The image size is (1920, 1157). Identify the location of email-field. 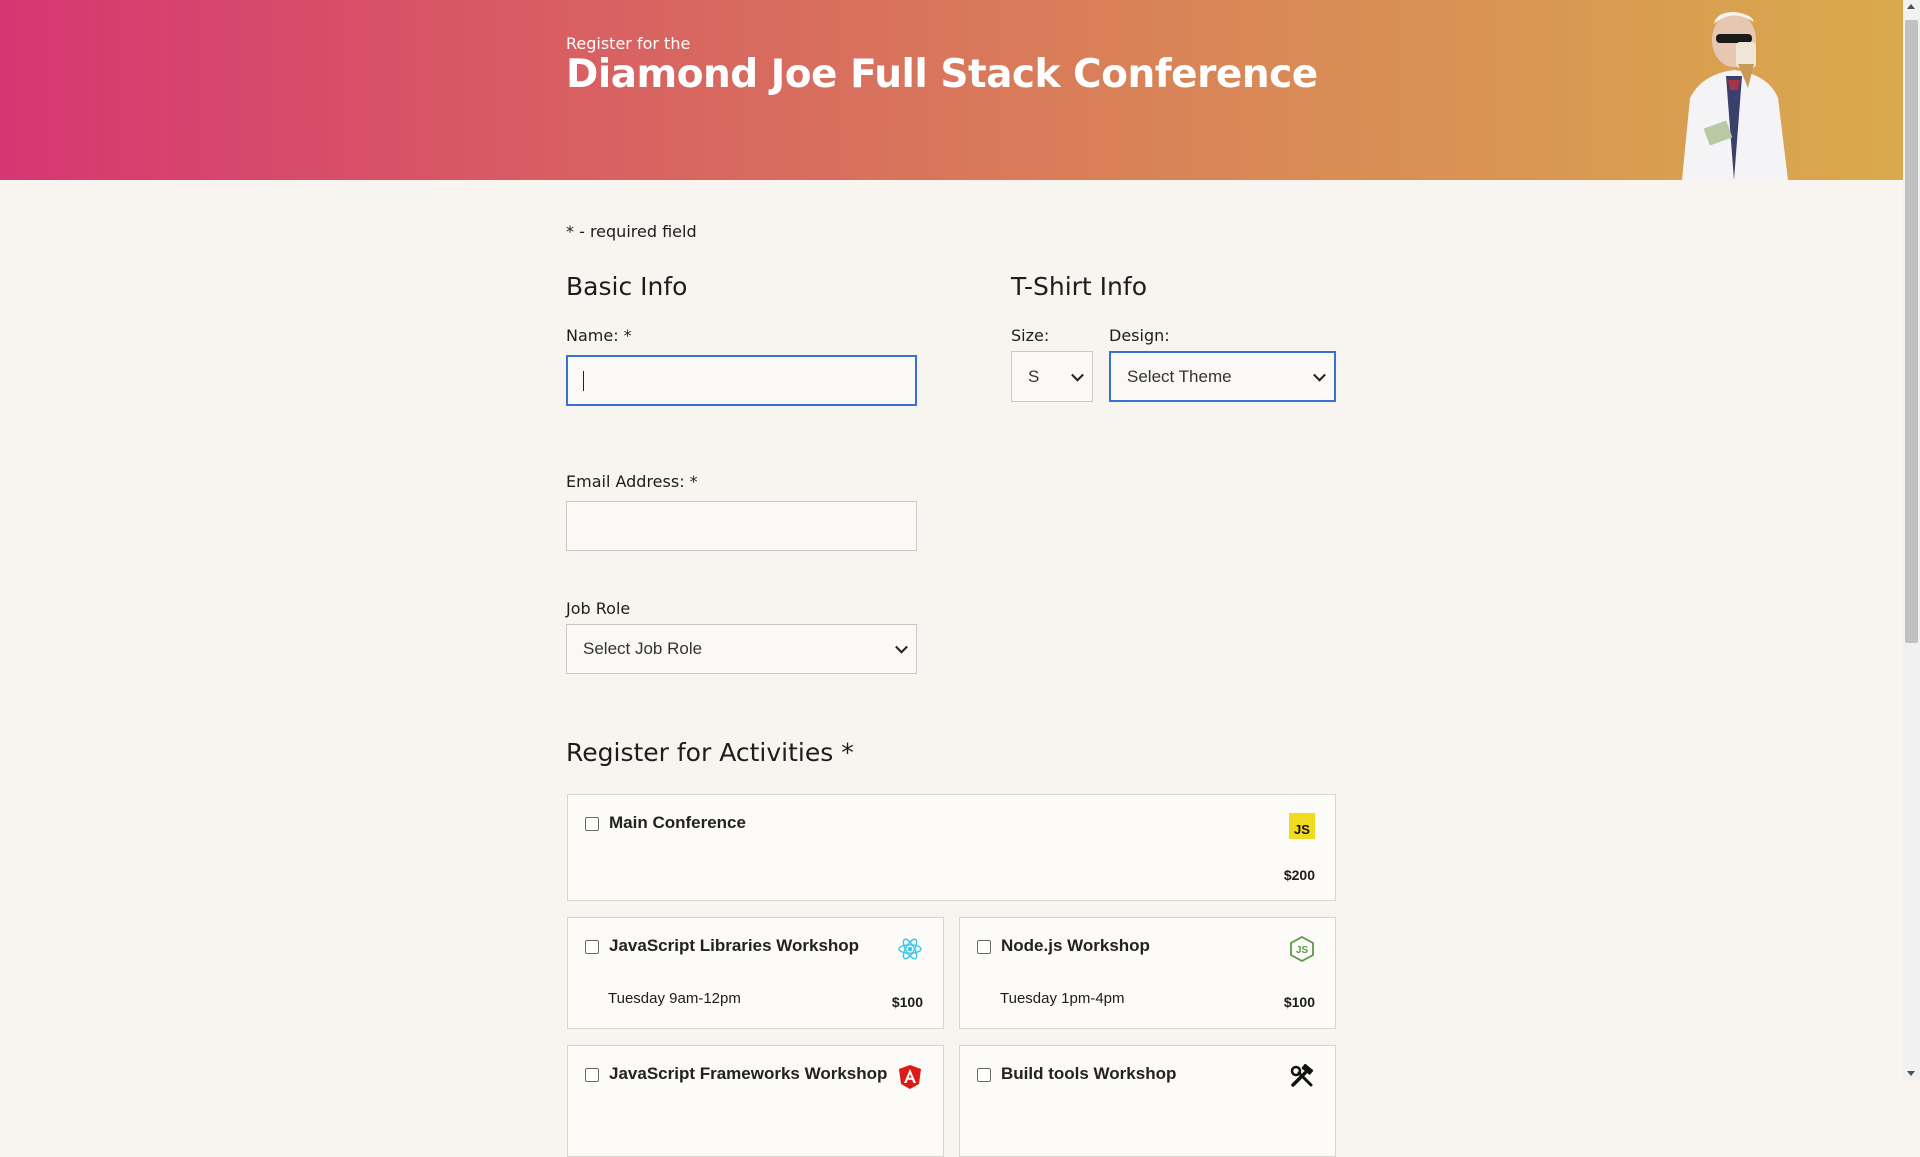
(741, 526).